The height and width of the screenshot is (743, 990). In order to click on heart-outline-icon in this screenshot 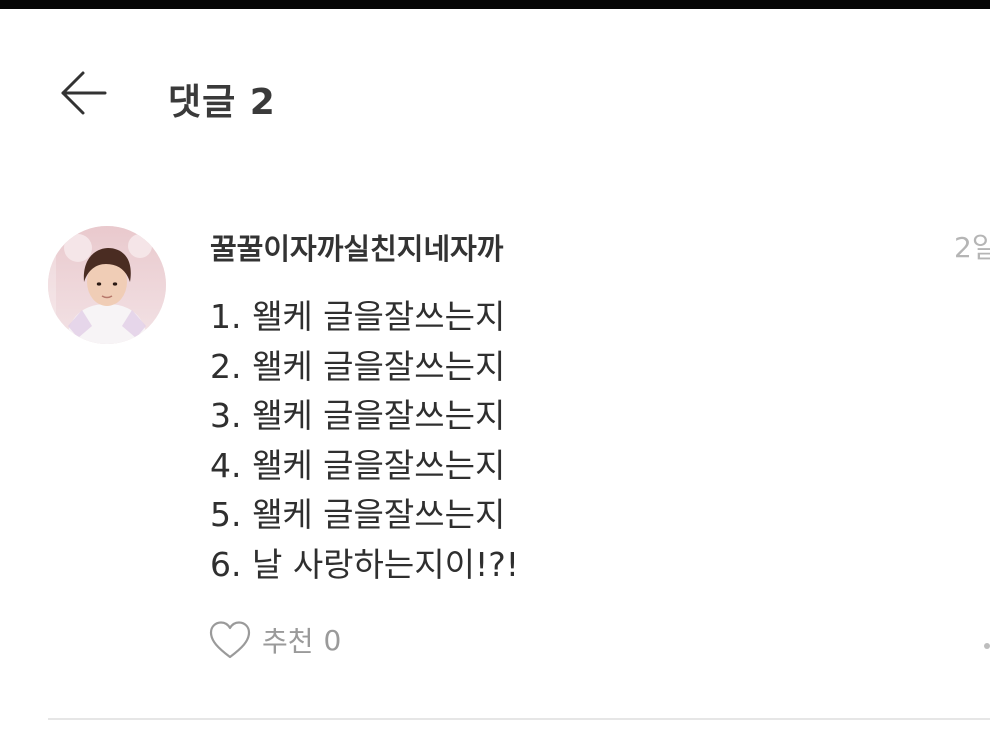, I will do `click(230, 640)`.